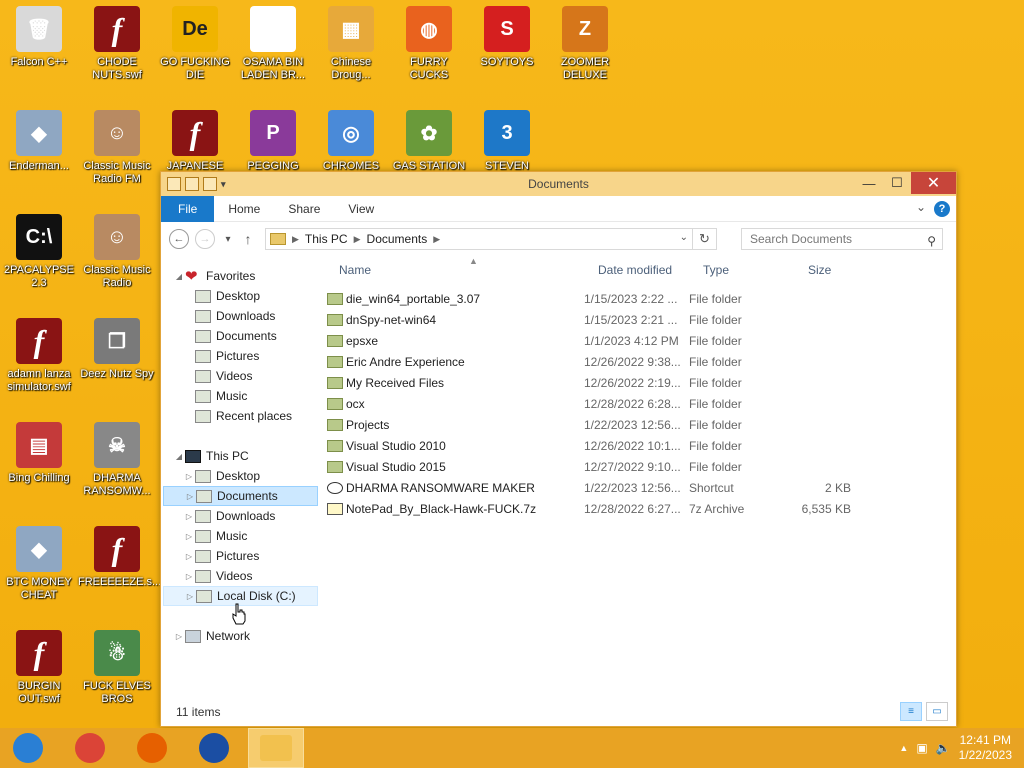 The width and height of the screenshot is (1024, 768). What do you see at coordinates (684, 237) in the screenshot?
I see `address-dropdown-icon: ⌄` at bounding box center [684, 237].